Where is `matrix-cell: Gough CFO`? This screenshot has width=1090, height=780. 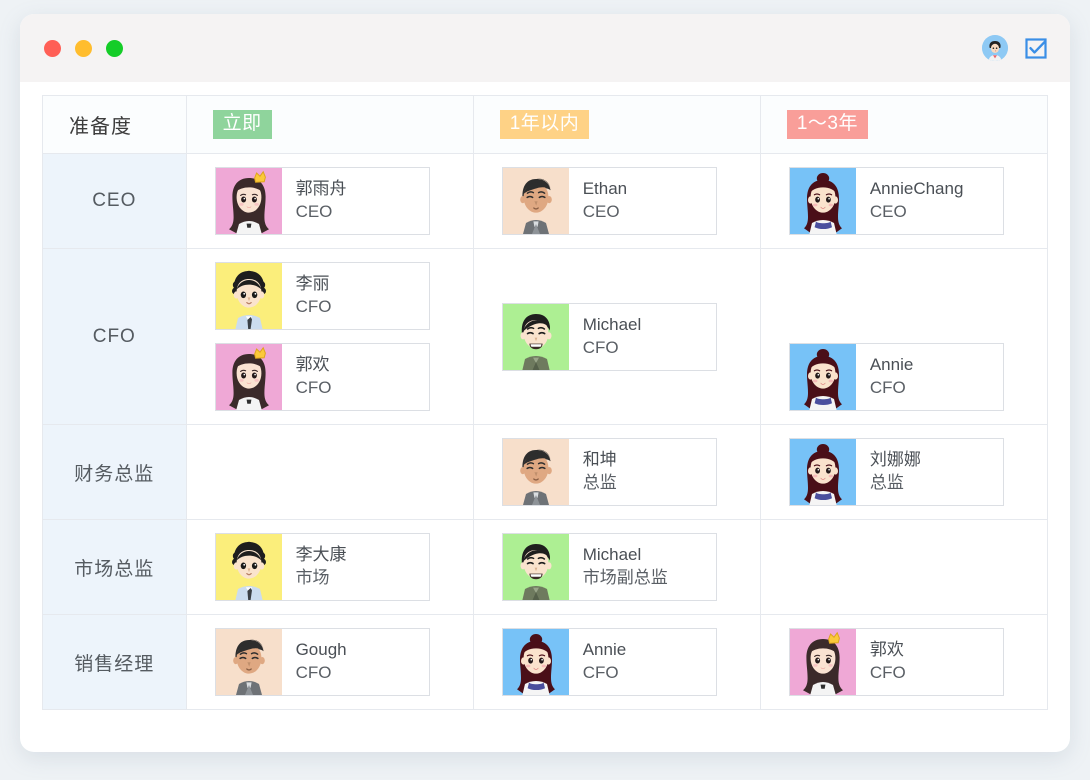 matrix-cell: Gough CFO is located at coordinates (329, 662).